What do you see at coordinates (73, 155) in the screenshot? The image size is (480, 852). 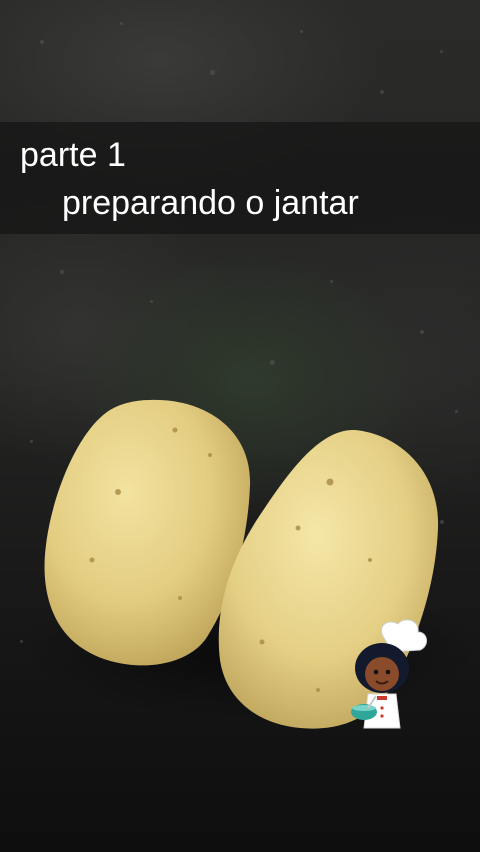 I see `caption-title: parte 1` at bounding box center [73, 155].